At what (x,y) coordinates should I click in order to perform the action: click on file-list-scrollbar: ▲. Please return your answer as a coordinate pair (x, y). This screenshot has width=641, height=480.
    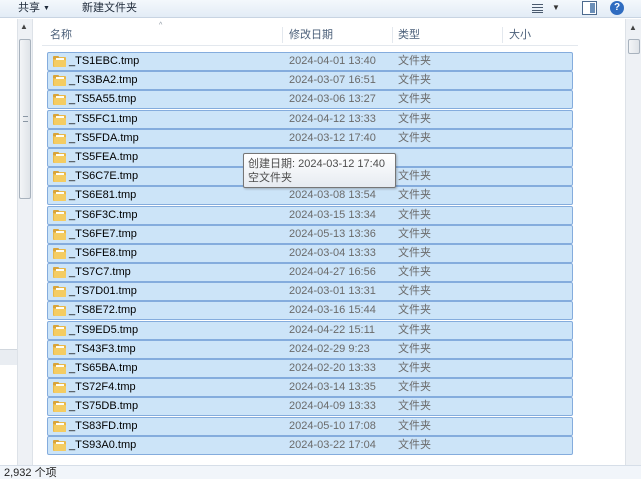
    Looking at the image, I should click on (633, 242).